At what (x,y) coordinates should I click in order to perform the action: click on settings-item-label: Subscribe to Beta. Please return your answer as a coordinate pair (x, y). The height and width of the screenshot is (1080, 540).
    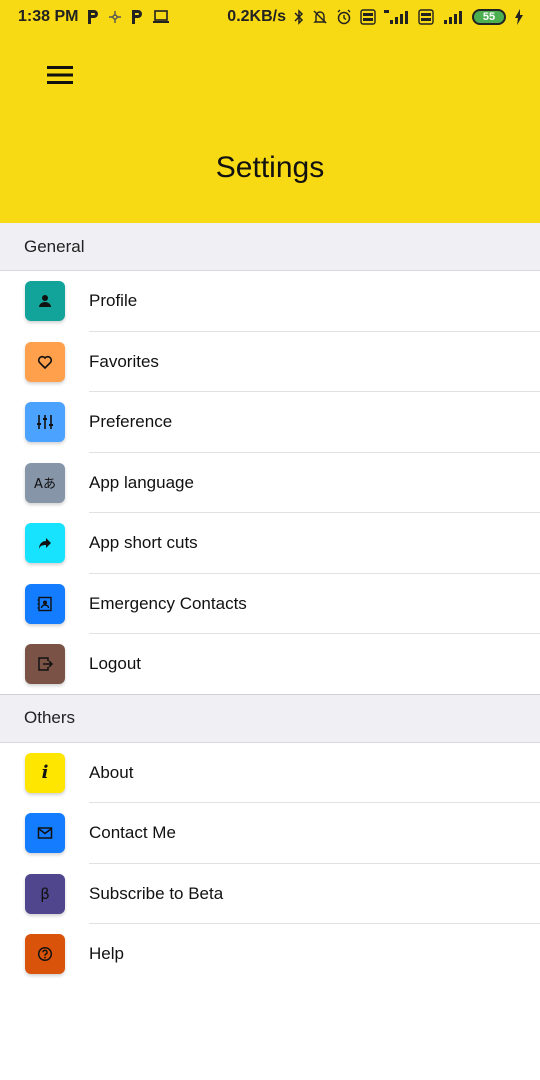
    Looking at the image, I should click on (156, 893).